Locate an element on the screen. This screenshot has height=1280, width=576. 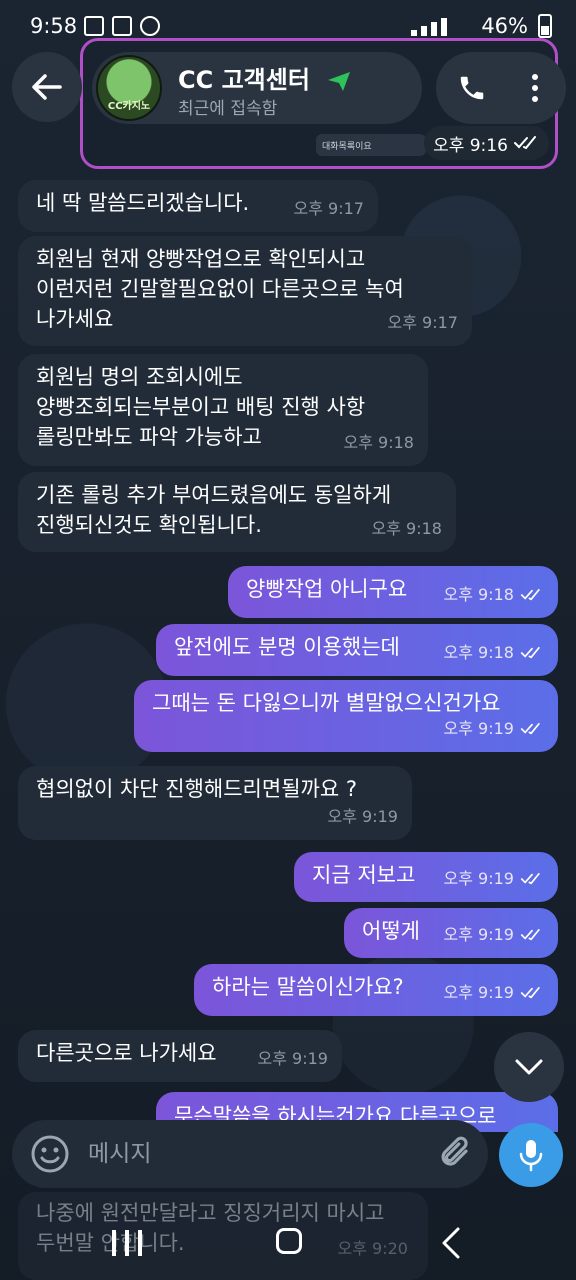
signal-icon is located at coordinates (441, 26).